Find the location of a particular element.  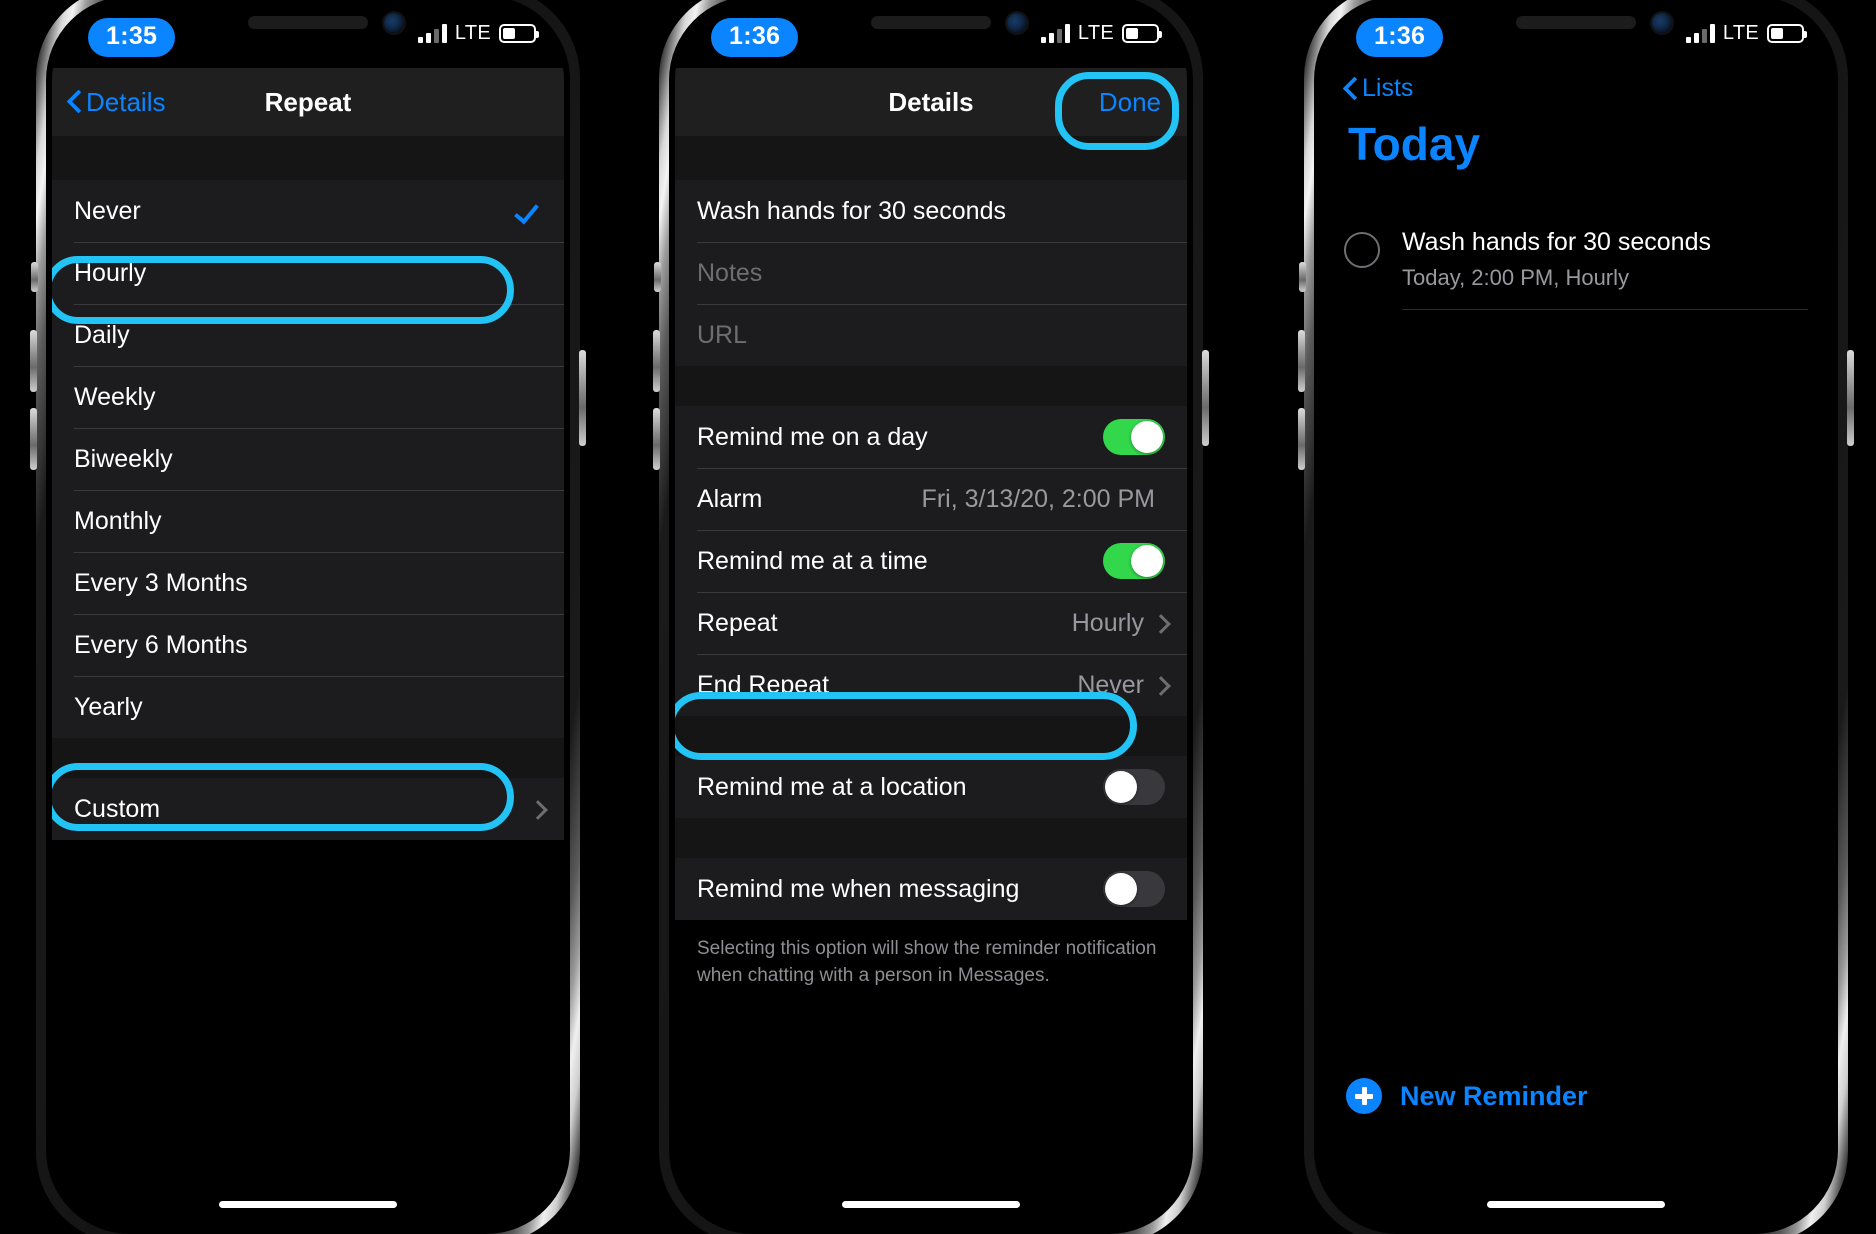

option-label: Weekly is located at coordinates (115, 396).